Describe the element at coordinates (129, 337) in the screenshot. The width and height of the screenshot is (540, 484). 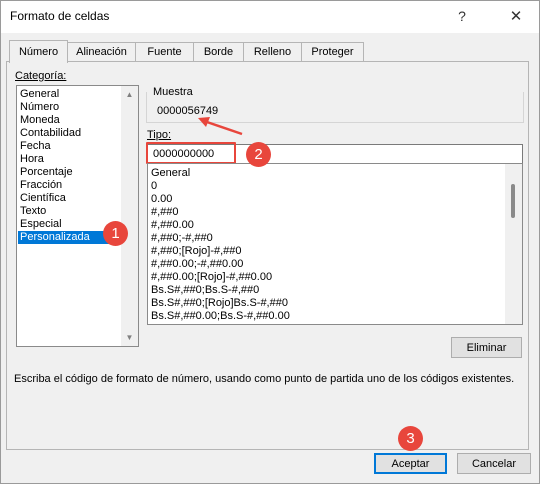
I see `scroll-down-arrow-icon: ▼` at that location.